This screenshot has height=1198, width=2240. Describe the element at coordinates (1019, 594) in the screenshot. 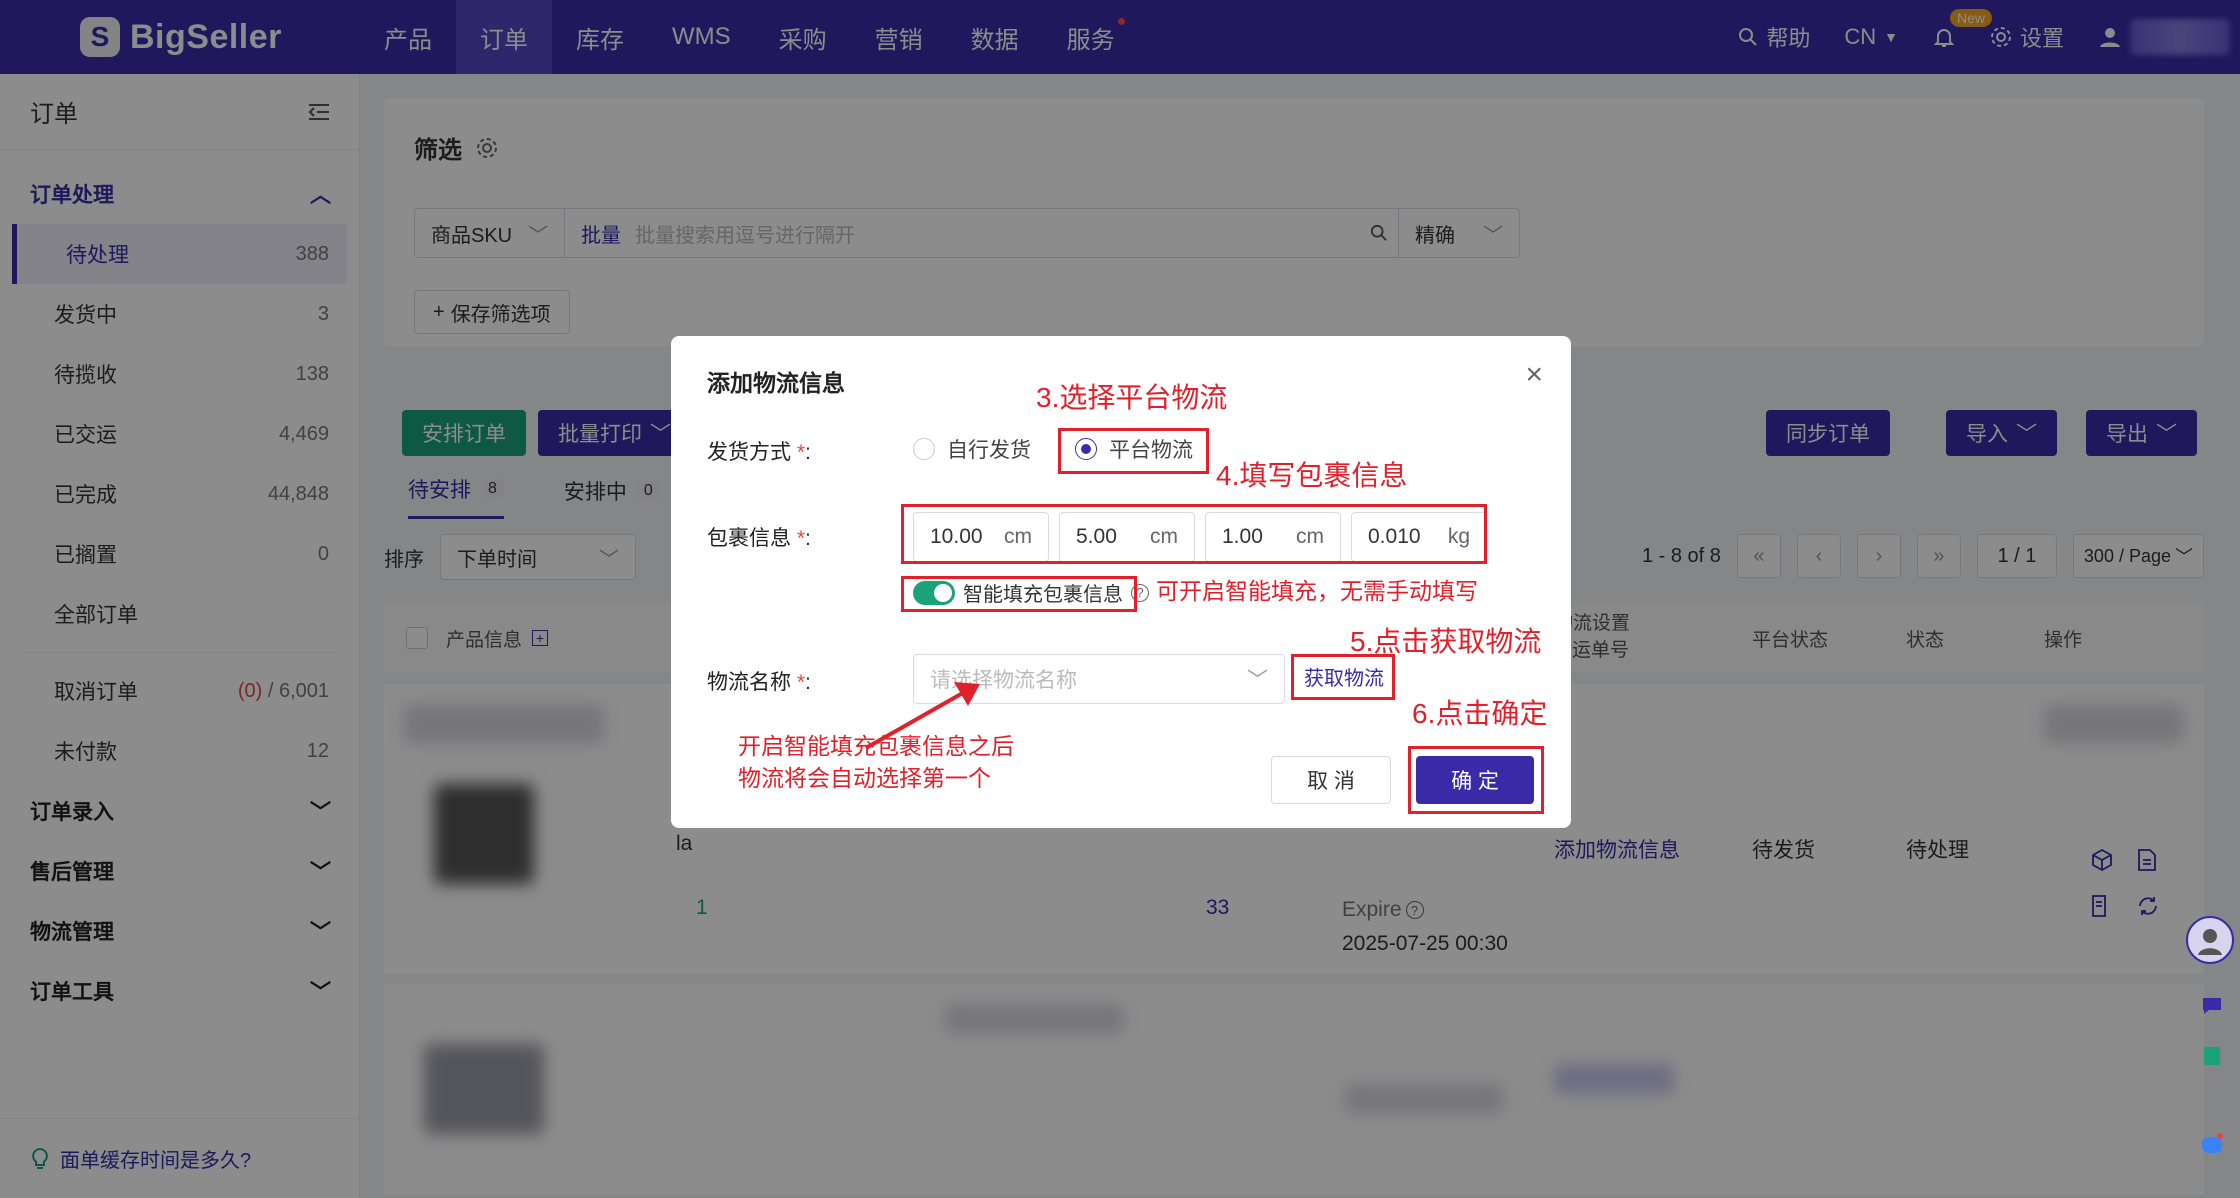

I see `annotation-box-smart-fill` at that location.